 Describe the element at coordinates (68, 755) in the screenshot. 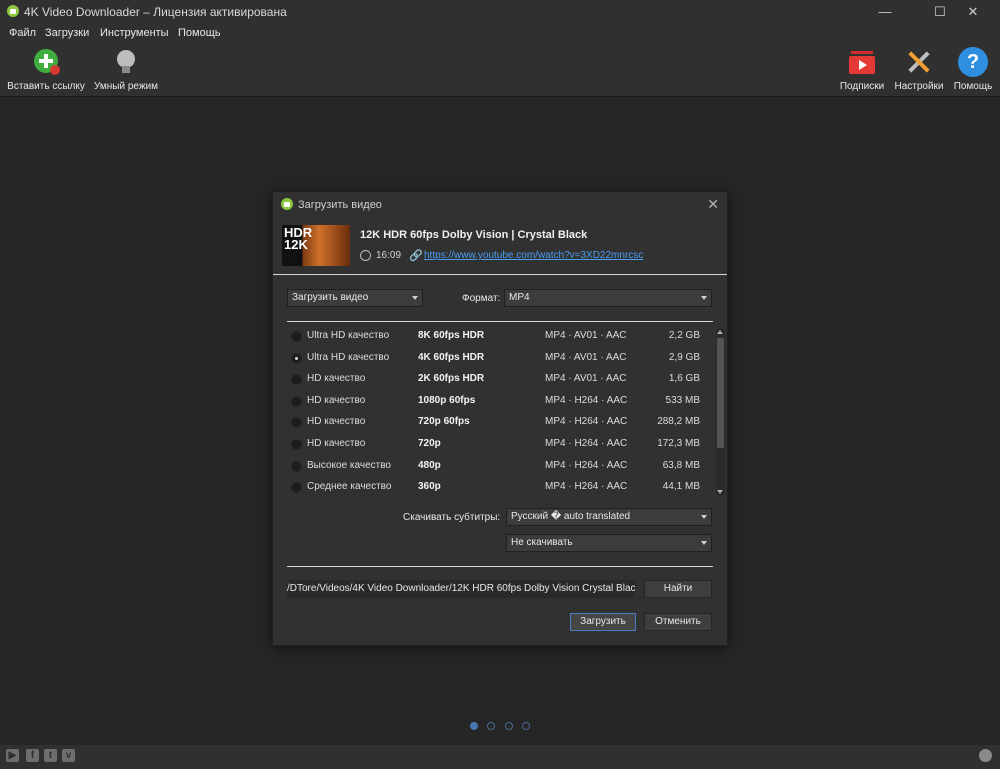

I see `vimeo-icon: v` at that location.